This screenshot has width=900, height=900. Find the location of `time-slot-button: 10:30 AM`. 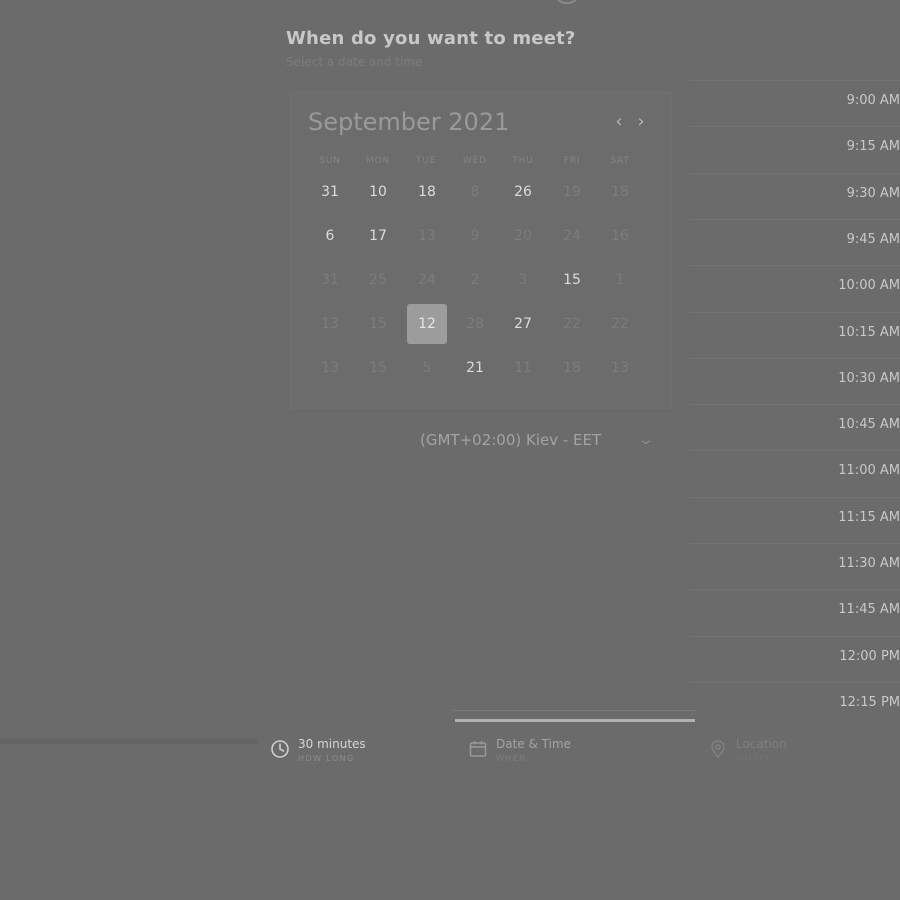

time-slot-button: 10:30 AM is located at coordinates (795, 380).